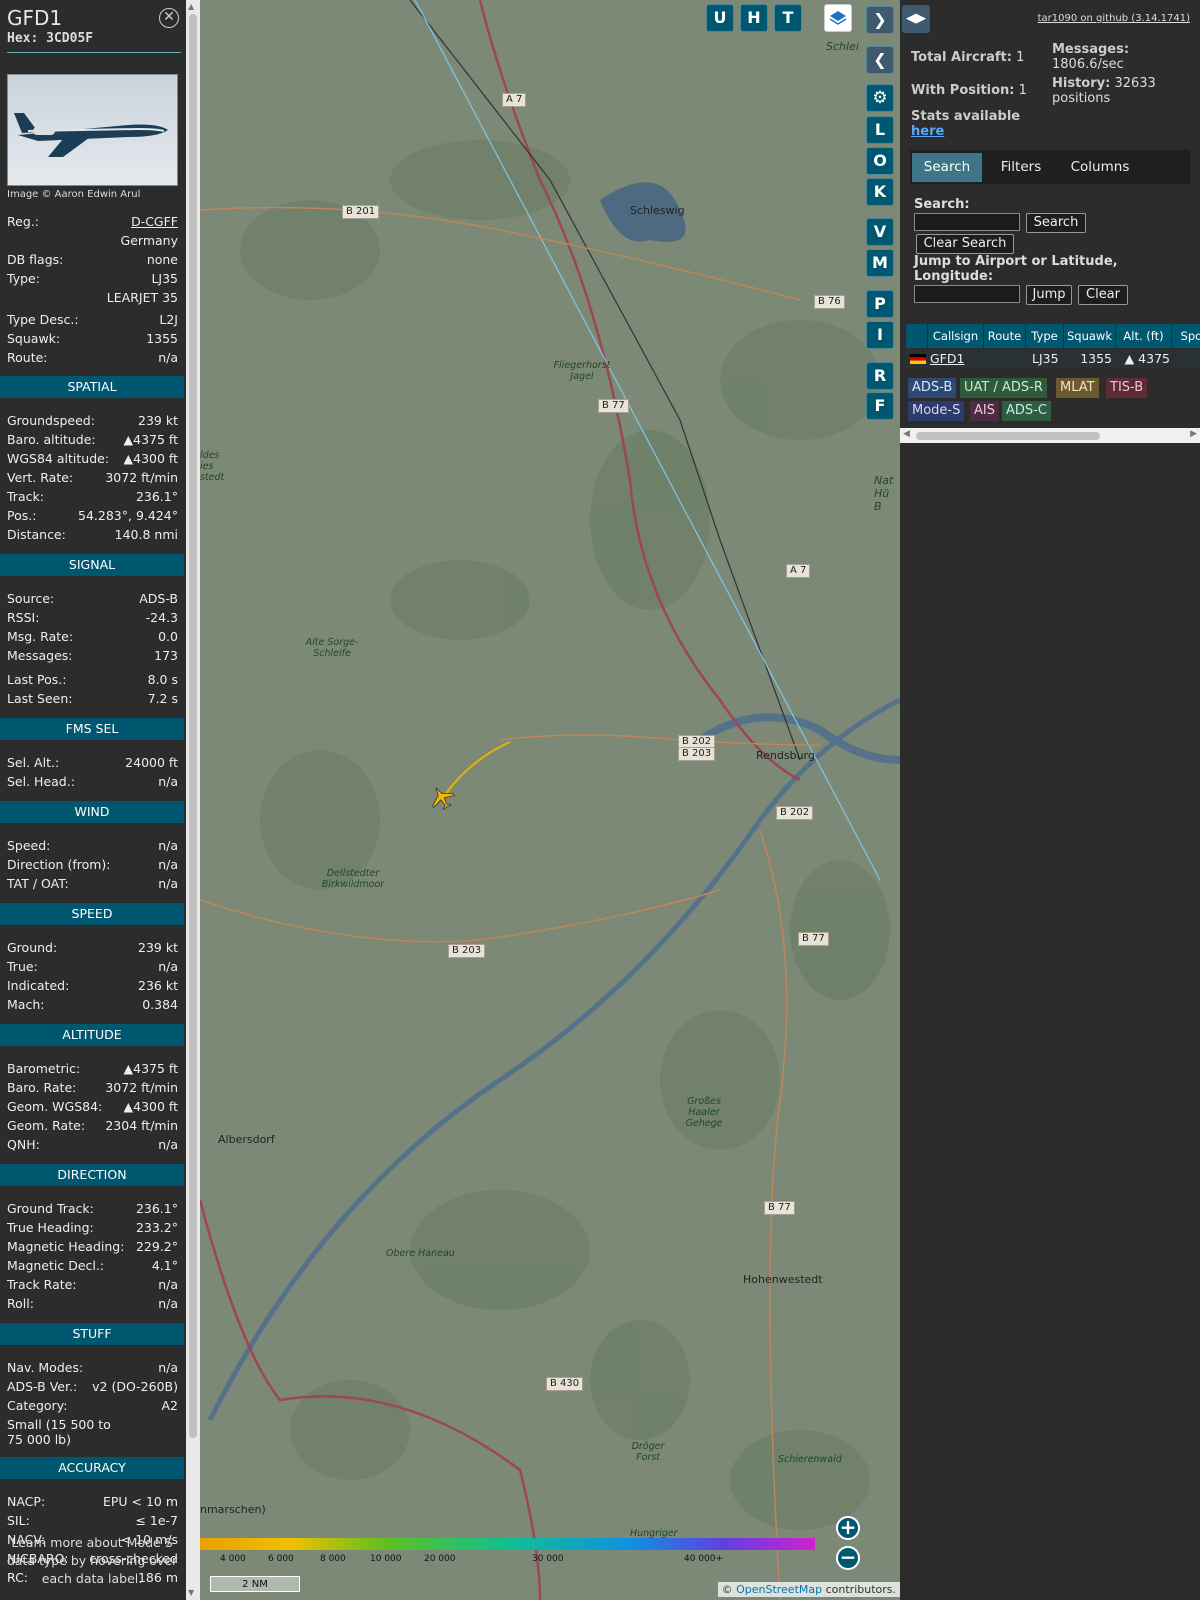 This screenshot has width=1200, height=1600. I want to click on row-label: Squawk:, so click(33, 338).